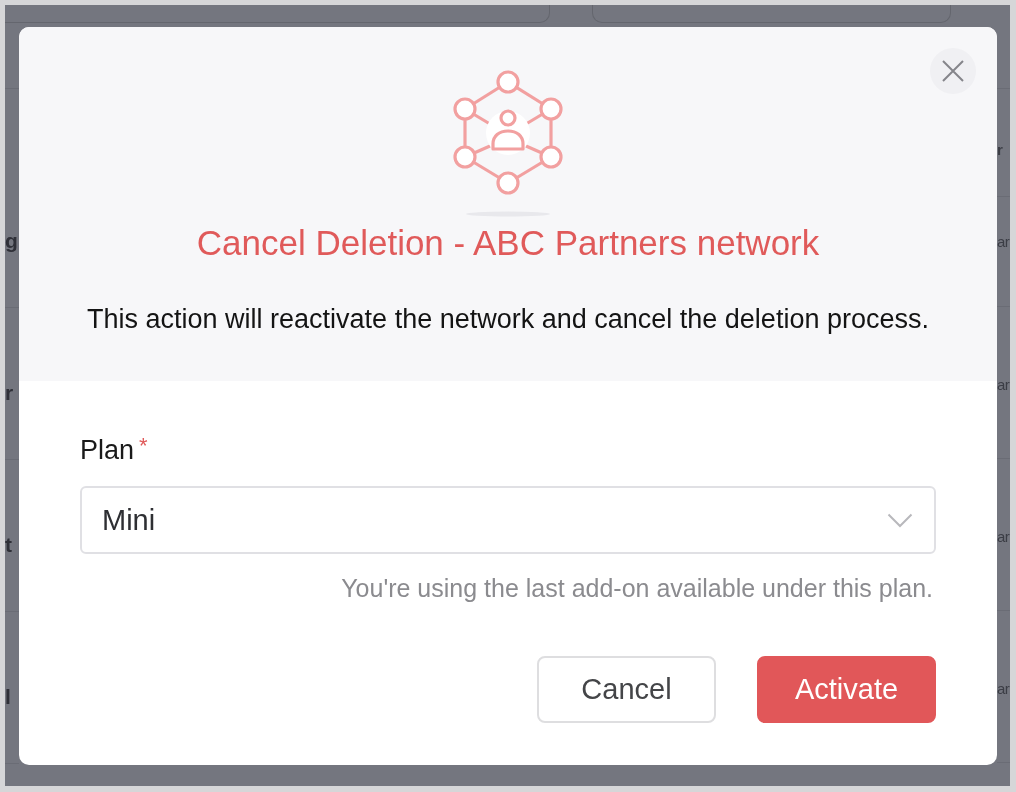 This screenshot has height=792, width=1016. What do you see at coordinates (508, 319) in the screenshot?
I see `dialog-description: This action will reactivate the network and cancel the deletion process.` at bounding box center [508, 319].